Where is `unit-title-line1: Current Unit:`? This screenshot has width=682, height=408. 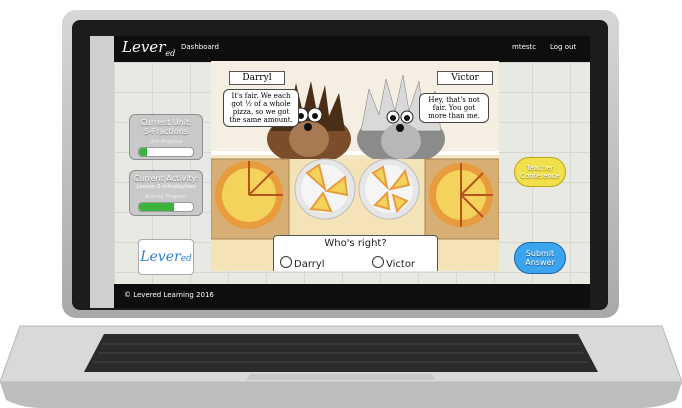
unit-title-line1: Current Unit: is located at coordinates (166, 122).